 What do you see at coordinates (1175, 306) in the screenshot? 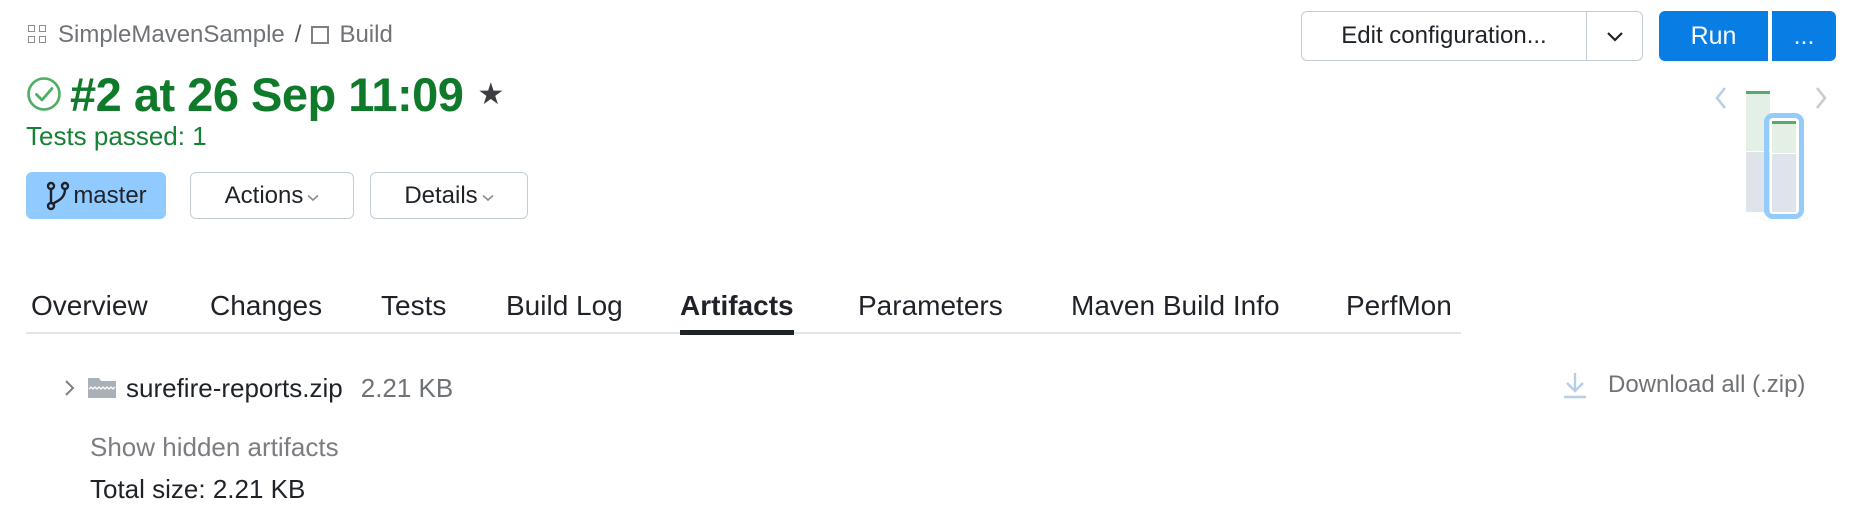
I see `tab-maven-build-info: Maven Build Info` at bounding box center [1175, 306].